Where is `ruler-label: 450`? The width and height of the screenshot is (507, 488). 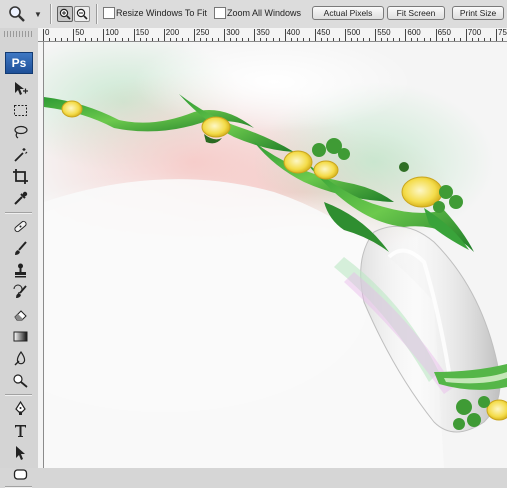
ruler-label: 450 is located at coordinates (323, 32).